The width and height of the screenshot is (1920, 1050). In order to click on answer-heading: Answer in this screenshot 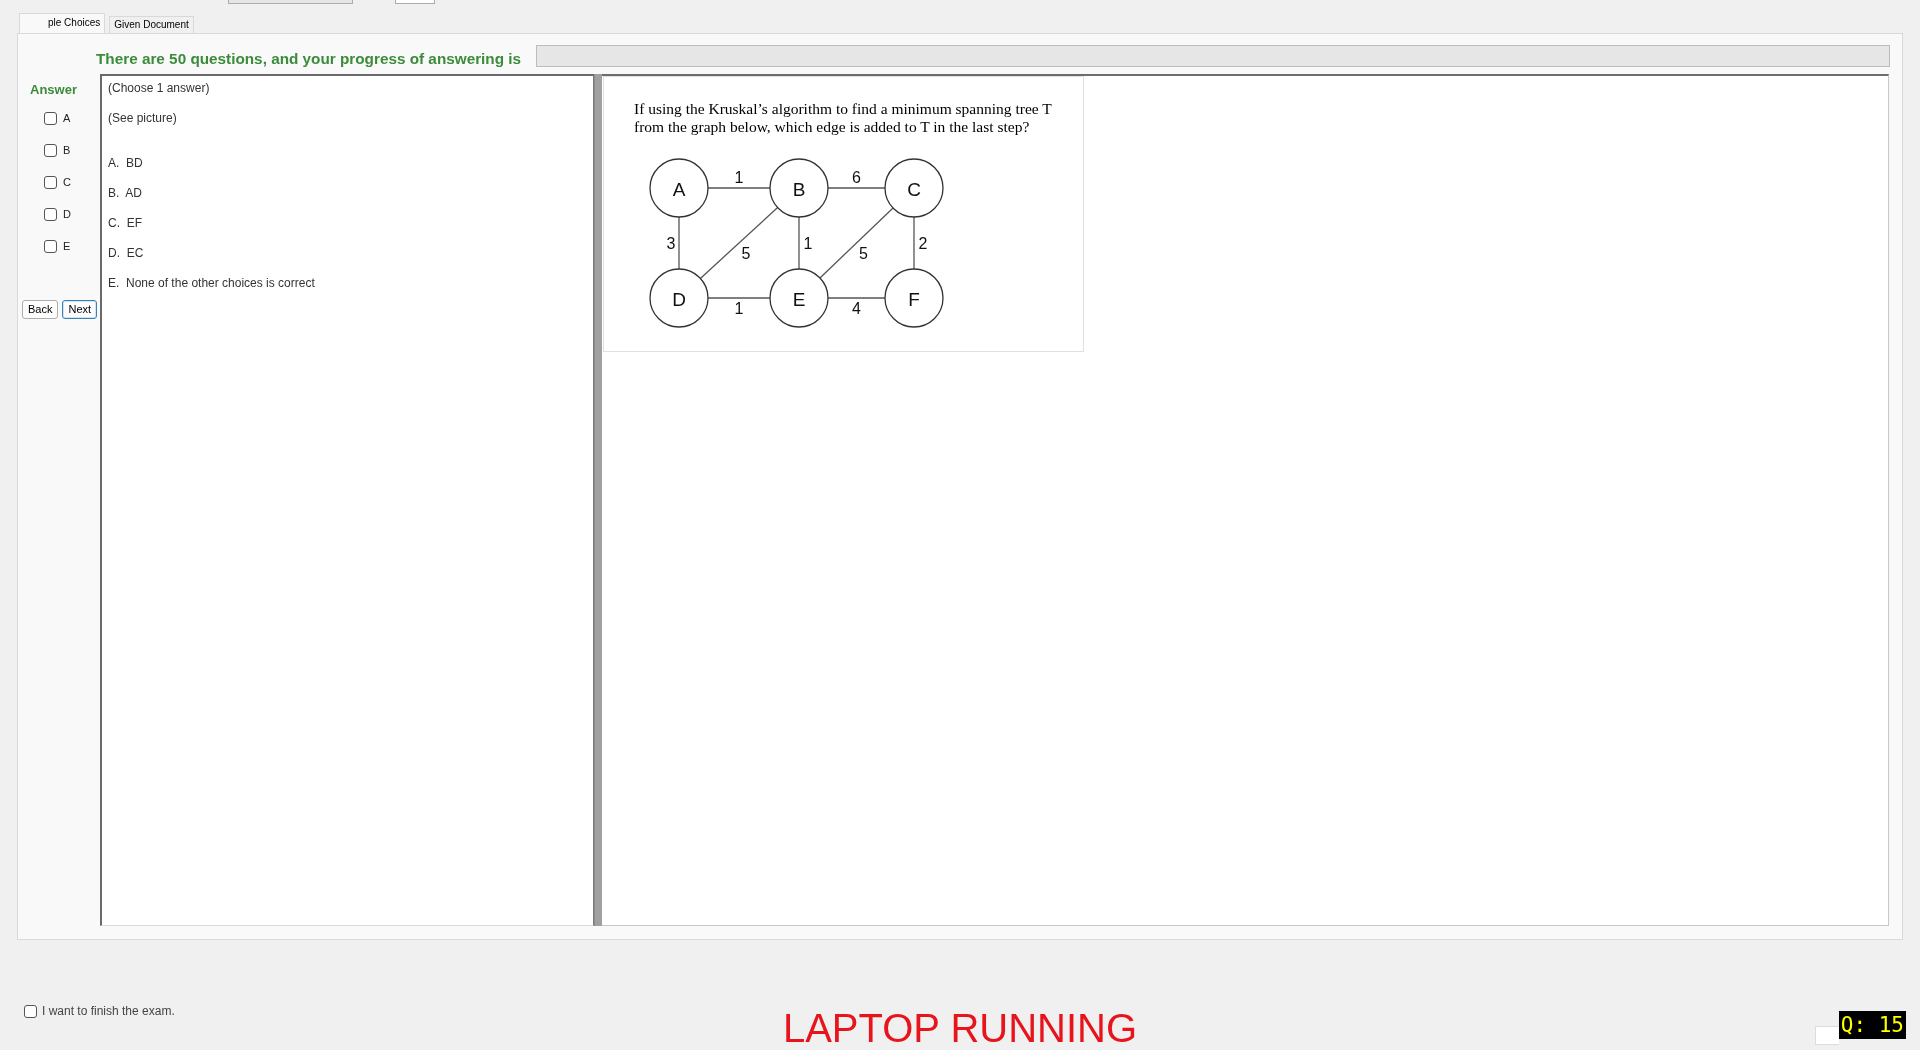, I will do `click(53, 90)`.